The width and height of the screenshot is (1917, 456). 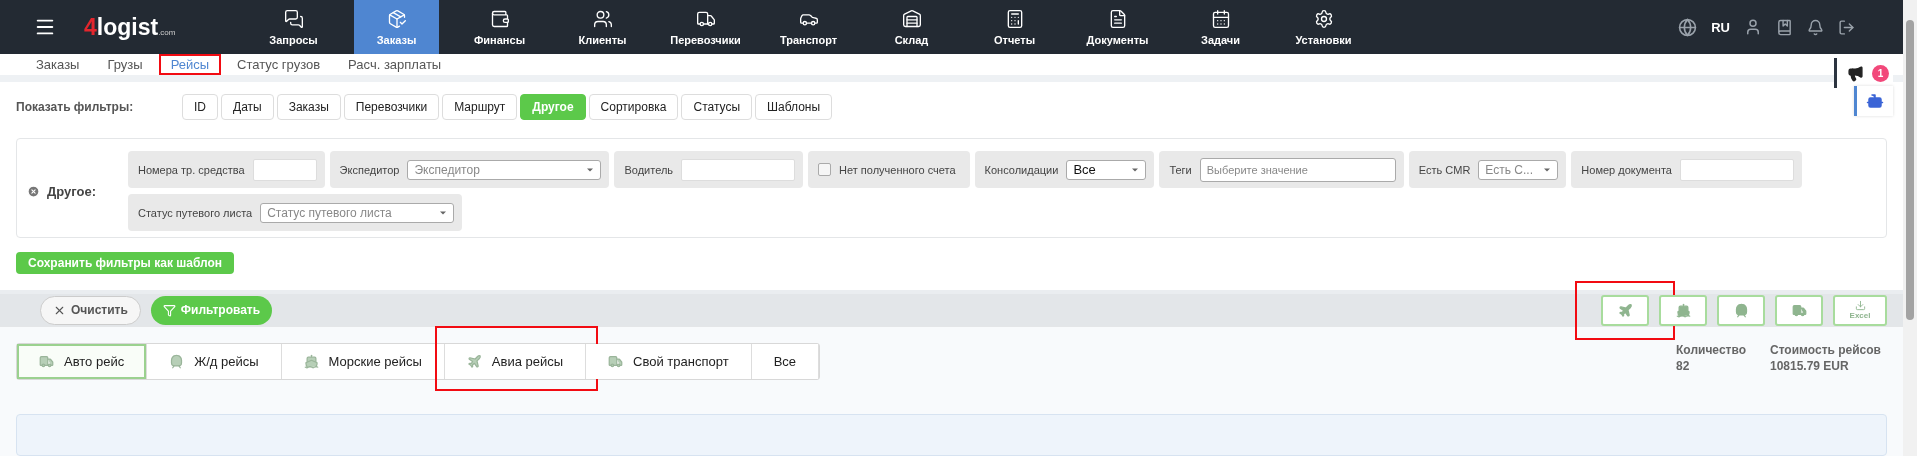 I want to click on summary-label: Стоимость рейсов, so click(x=1825, y=350).